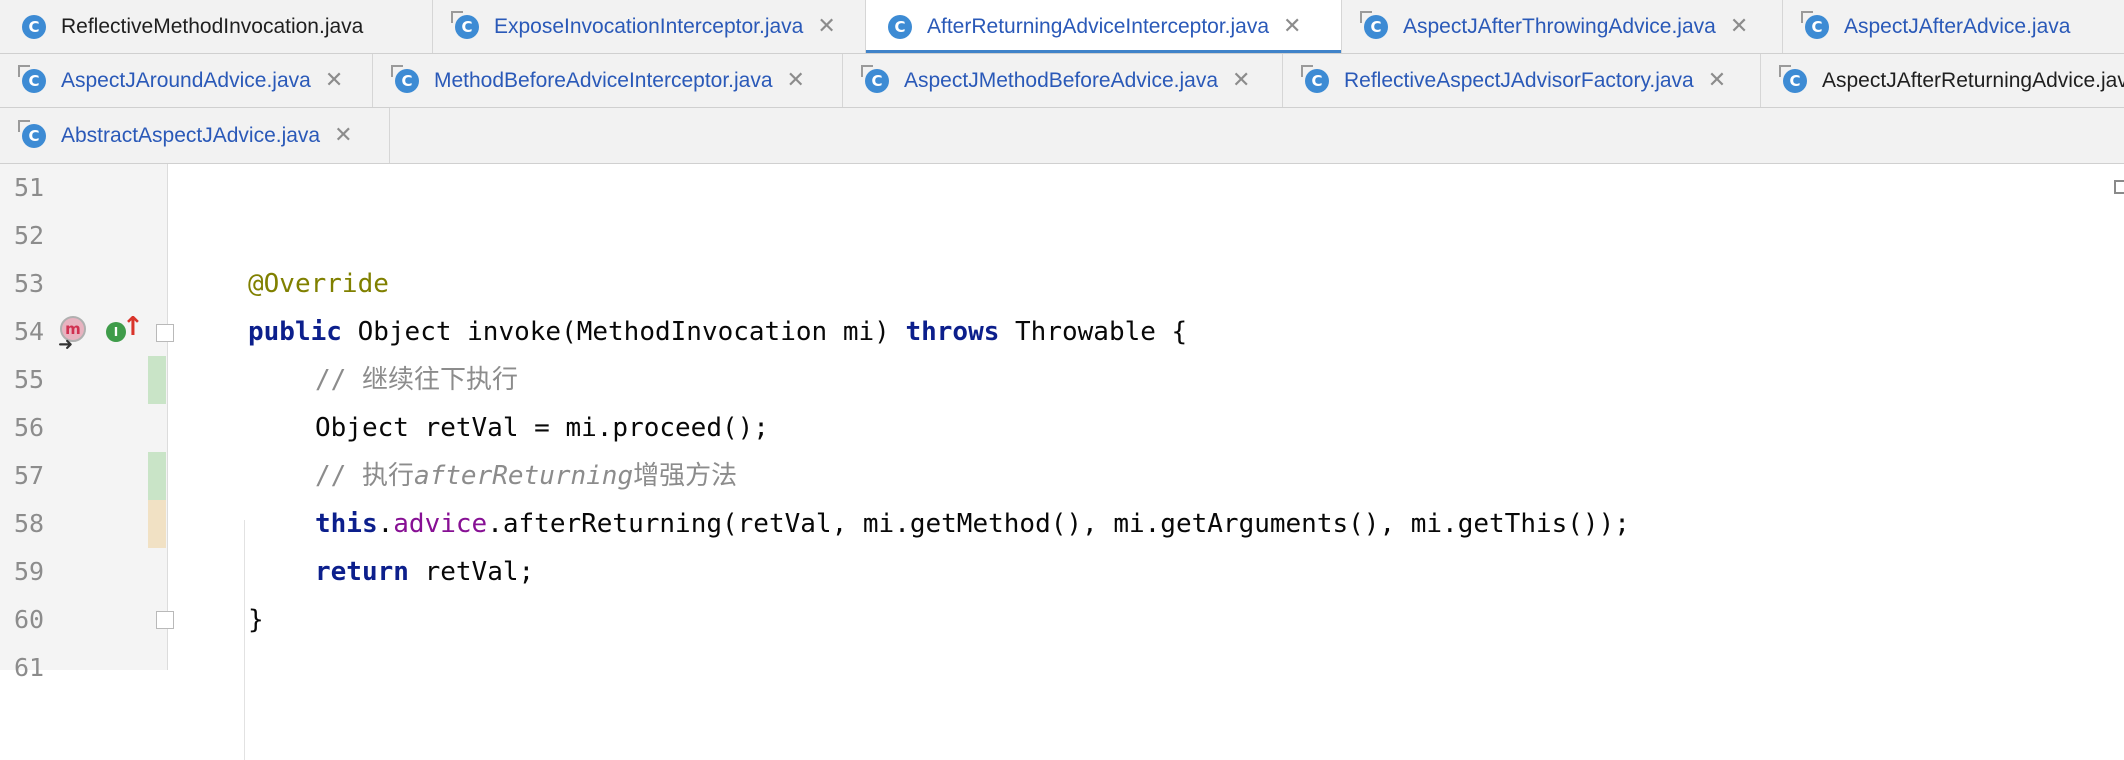  I want to click on tab-aspectj-after-returning-advice: C AspectJAfterReturningAdvice.java, so click(1942, 80).